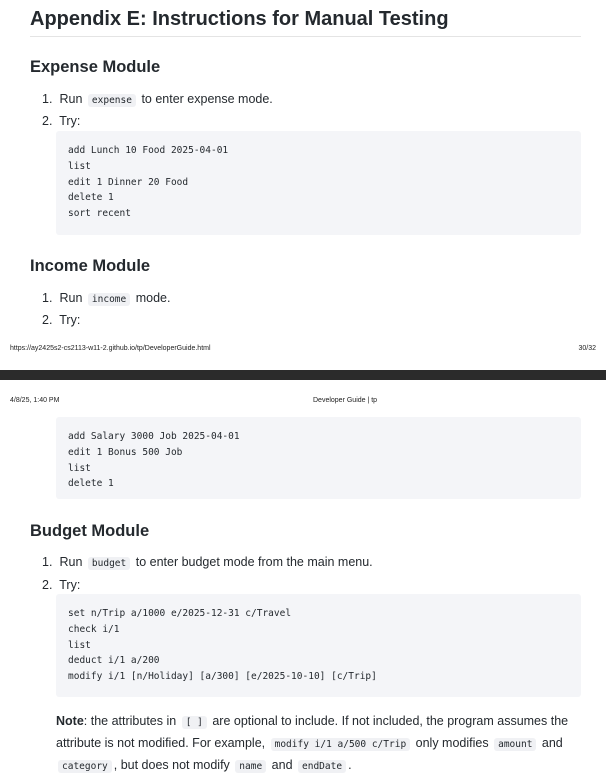  I want to click on expense-step-2: 2. Try:, so click(61, 121).